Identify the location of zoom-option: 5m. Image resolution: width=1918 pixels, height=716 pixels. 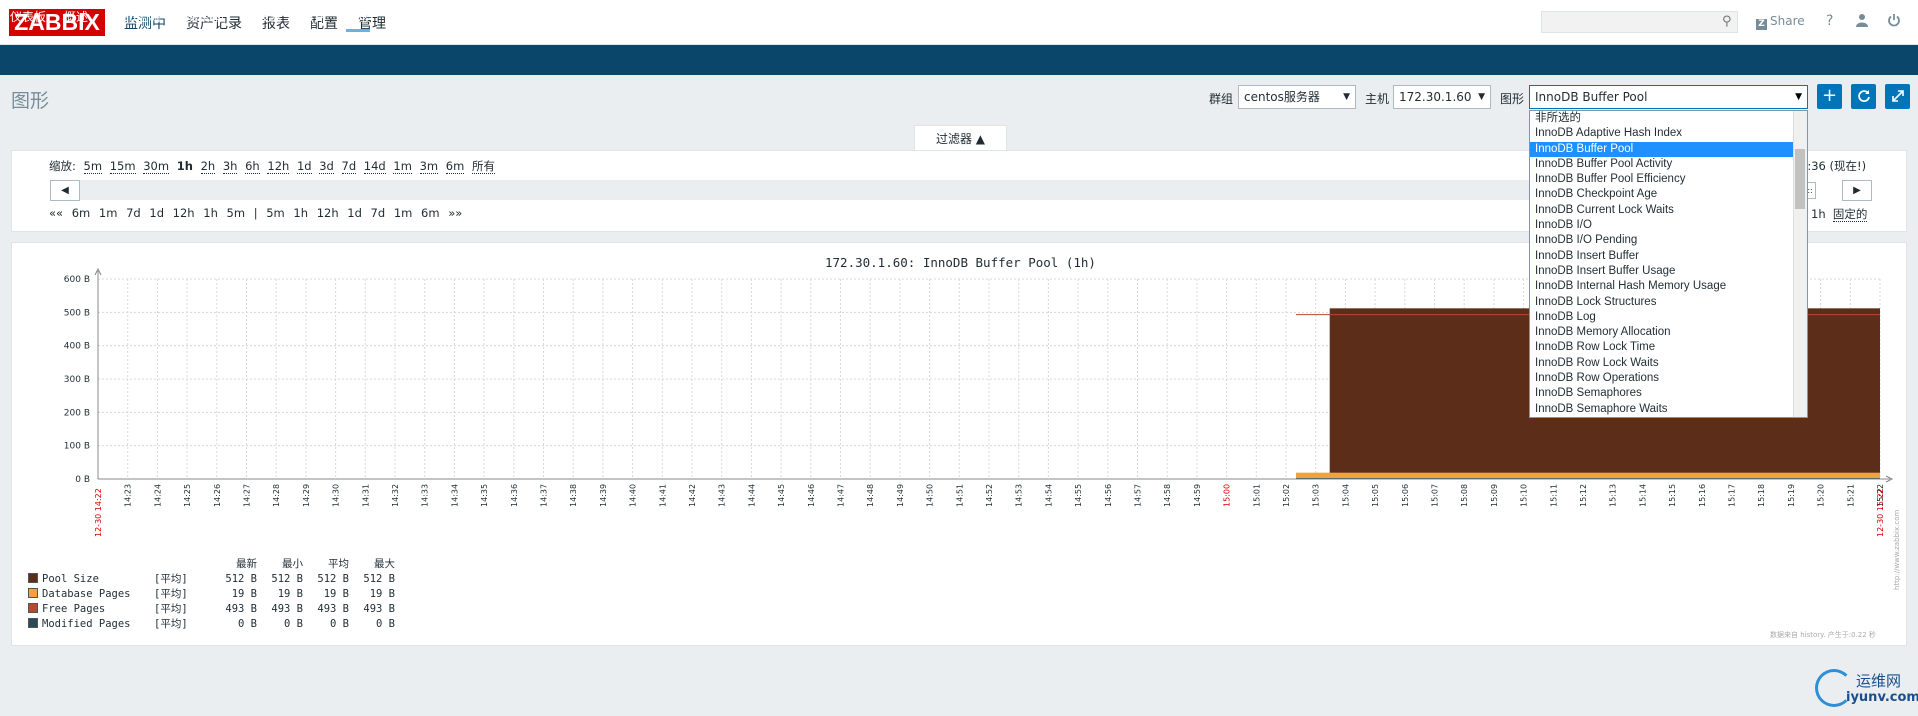
(93, 166).